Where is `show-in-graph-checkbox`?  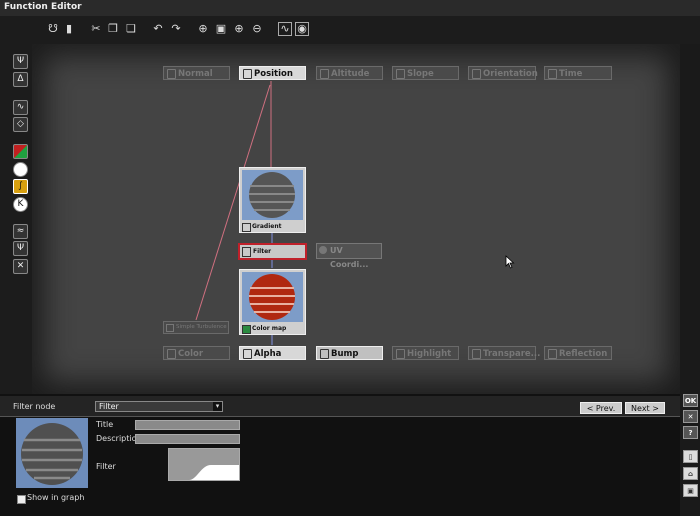 show-in-graph-checkbox is located at coordinates (21, 499).